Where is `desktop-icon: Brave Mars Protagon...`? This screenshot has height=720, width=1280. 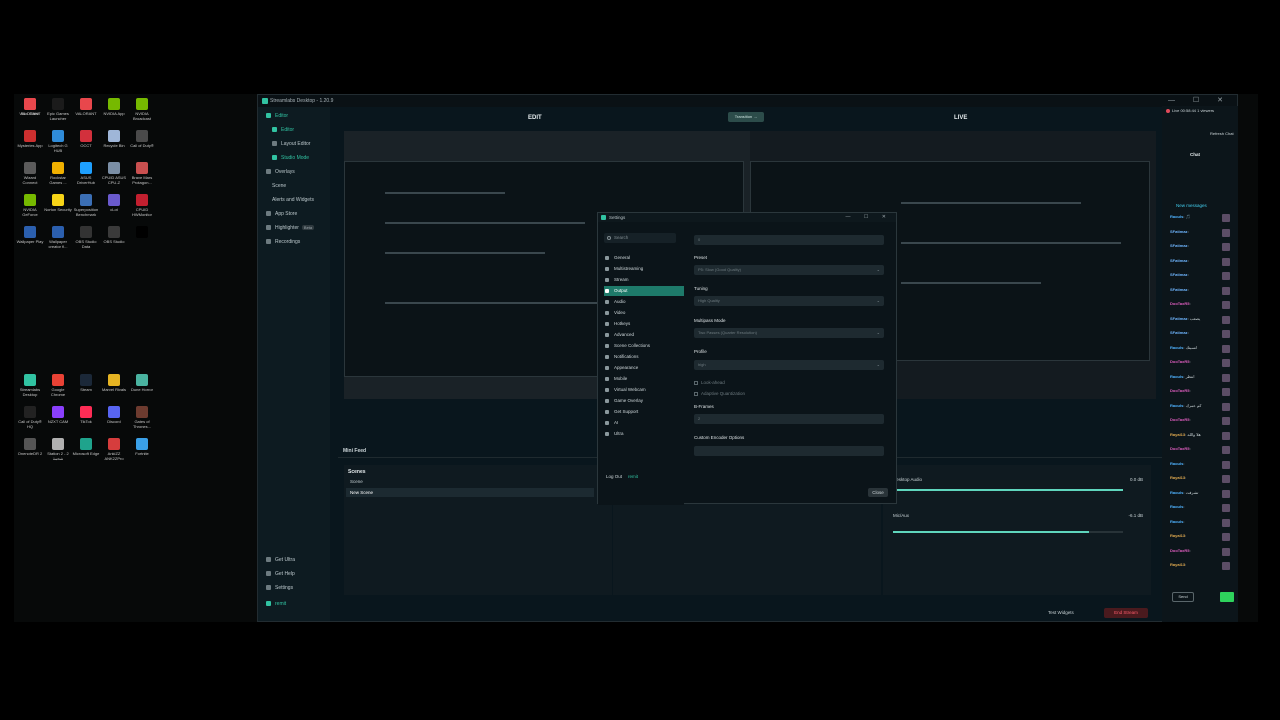
desktop-icon: Brave Mars Protagon... is located at coordinates (142, 177).